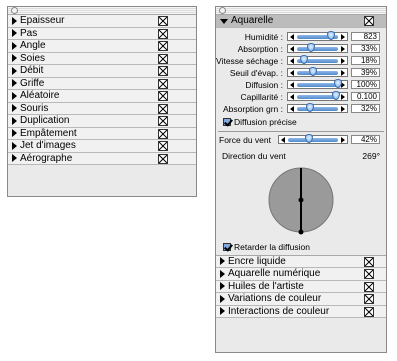 Image resolution: width=397 pixels, height=361 pixels. Describe the element at coordinates (102, 46) in the screenshot. I see `section-row: Angle` at that location.